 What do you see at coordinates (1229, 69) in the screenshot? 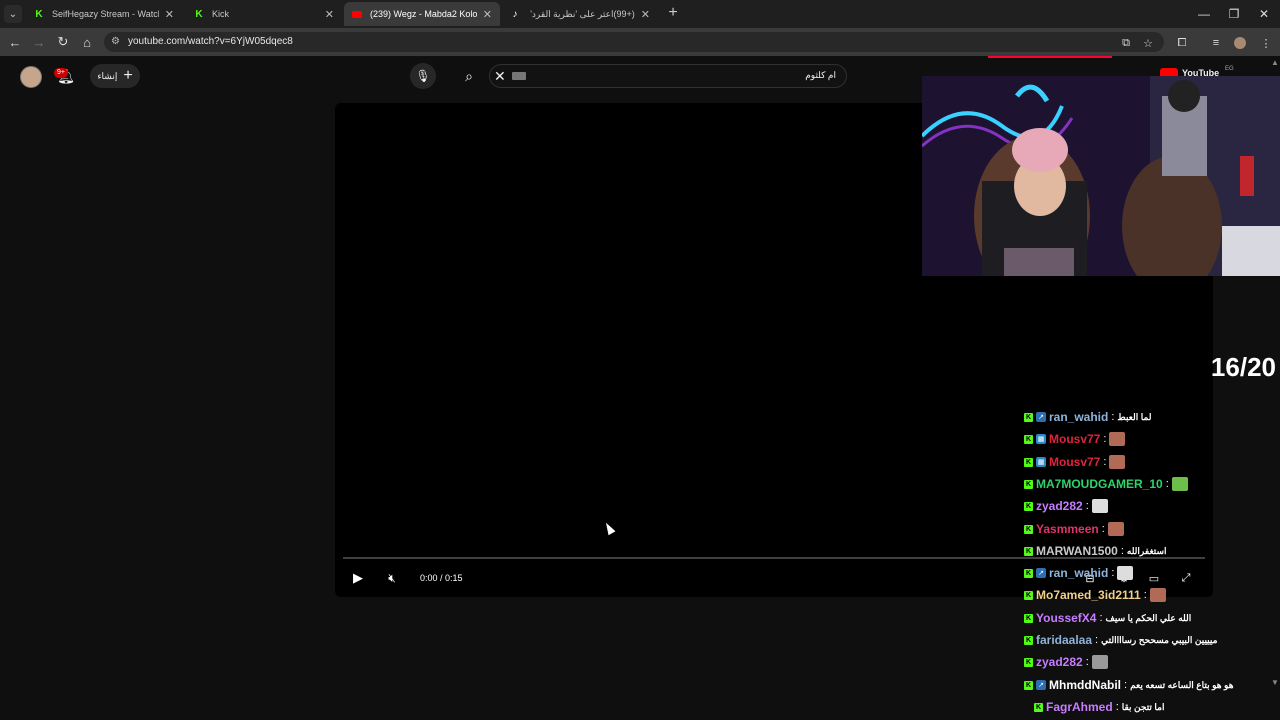
I see `region-label: EG` at bounding box center [1229, 69].